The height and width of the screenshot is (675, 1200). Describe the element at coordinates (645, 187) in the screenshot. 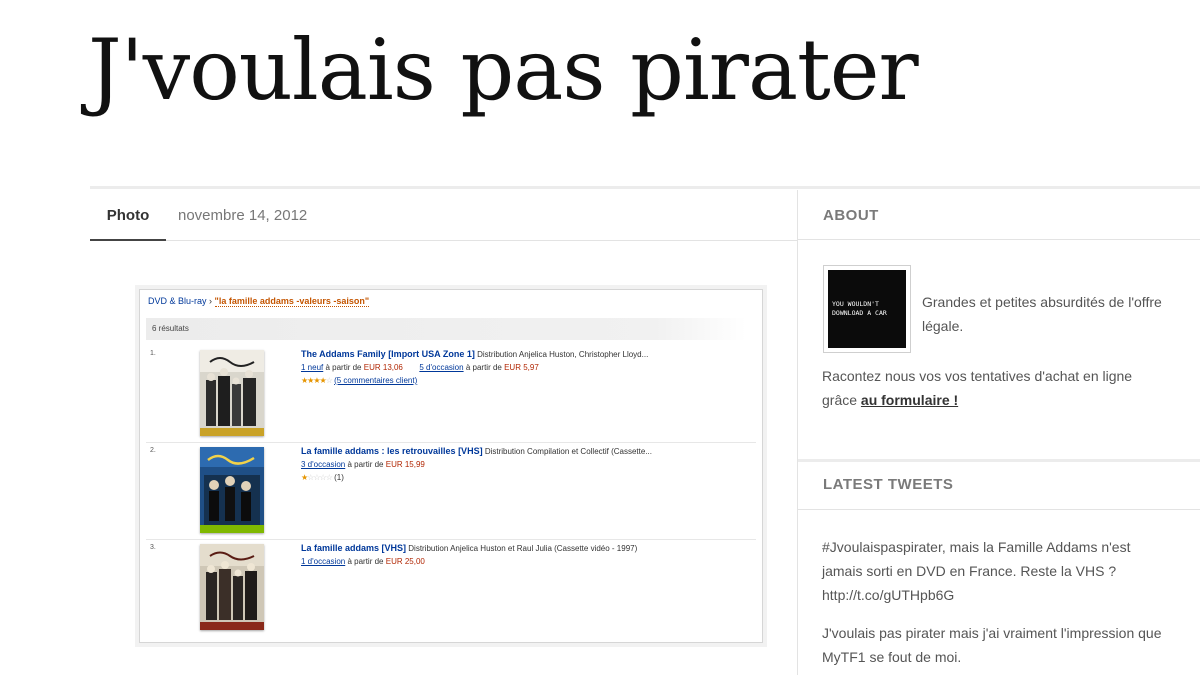

I see `header-divider` at that location.